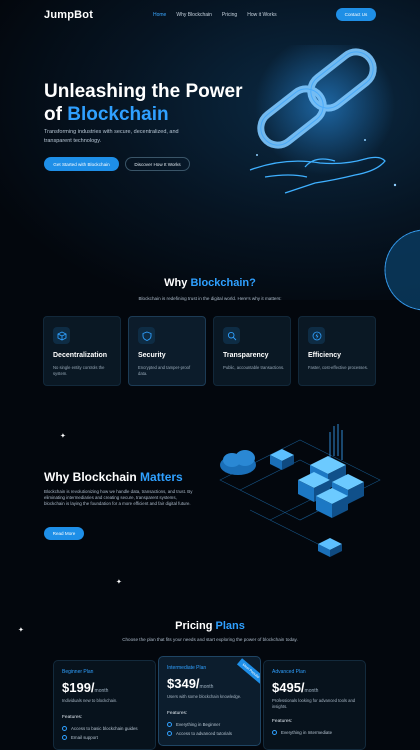  What do you see at coordinates (215, 15) in the screenshot?
I see `nav-links: Home Why Blockchain Pricing How it Works` at bounding box center [215, 15].